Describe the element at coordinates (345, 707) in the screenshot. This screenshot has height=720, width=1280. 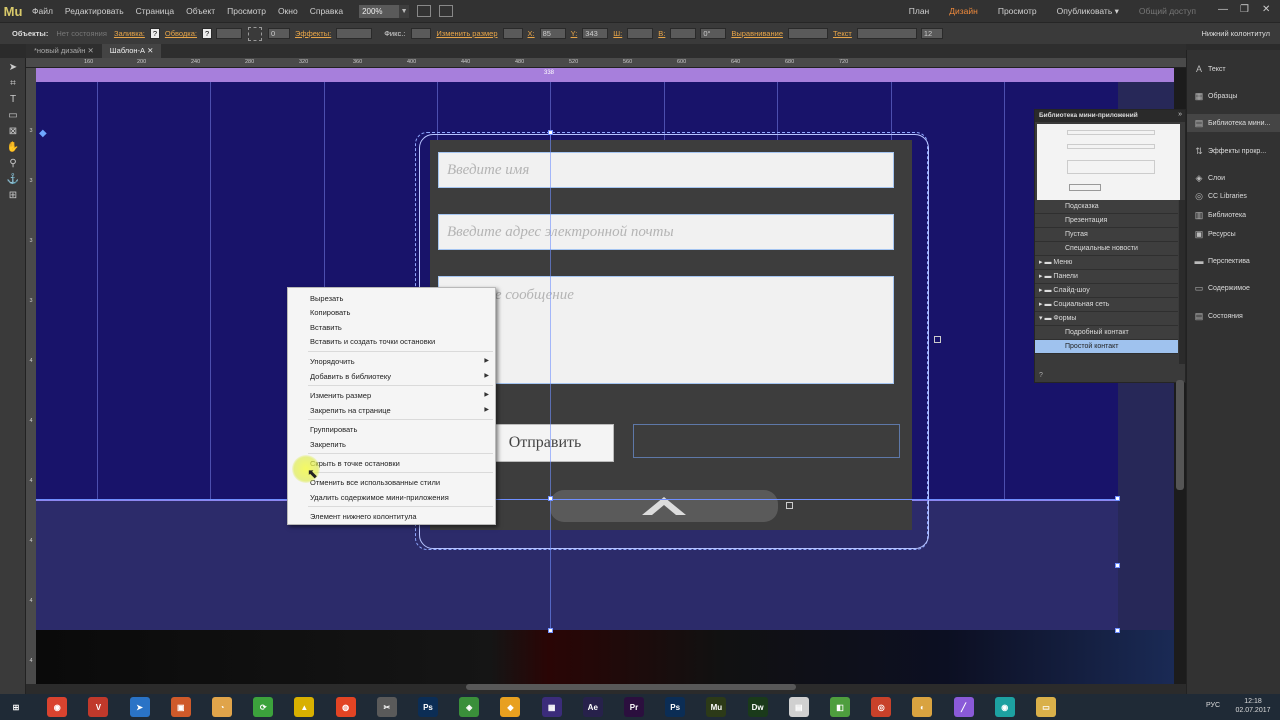
I see `taskbar-opera-icon: ◍` at that location.